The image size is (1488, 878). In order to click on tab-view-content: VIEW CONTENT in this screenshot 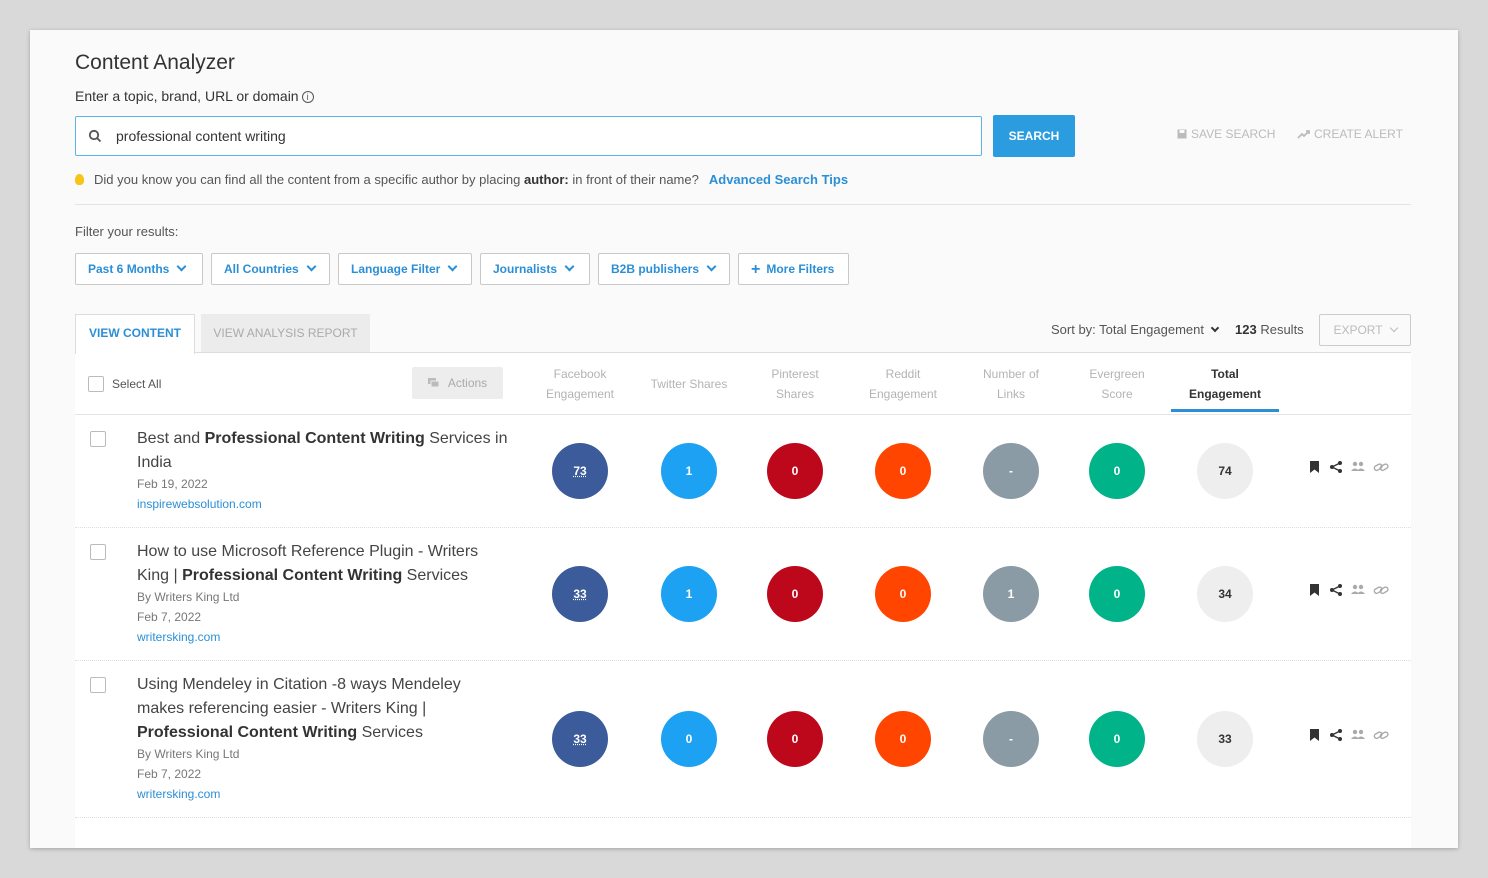, I will do `click(135, 334)`.